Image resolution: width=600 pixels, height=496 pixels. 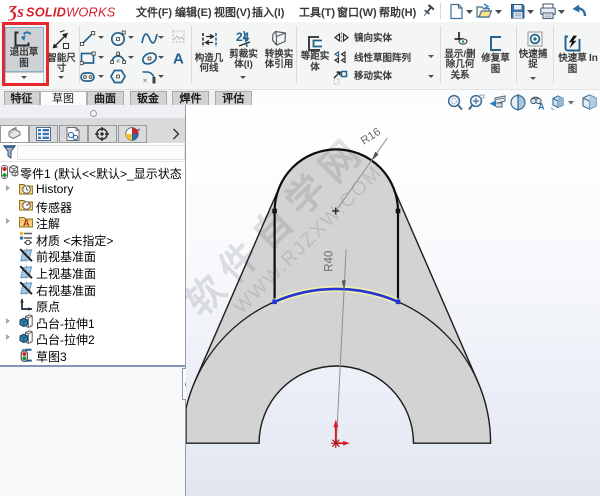 I want to click on svg-text: R40, so click(x=330, y=261).